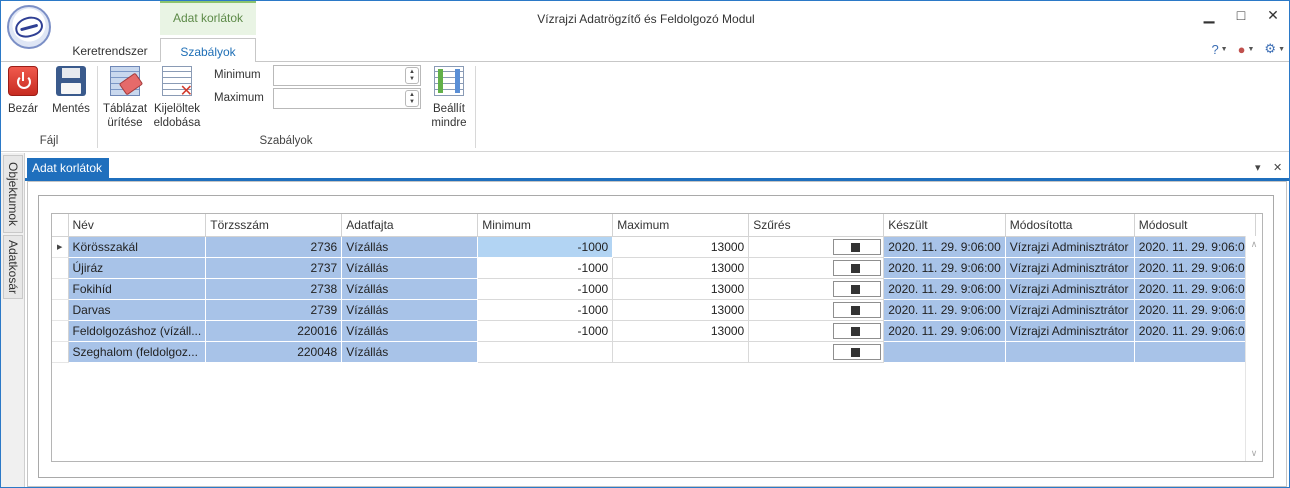  Describe the element at coordinates (274, 310) in the screenshot. I see `cell-torzsszam: 2739` at that location.